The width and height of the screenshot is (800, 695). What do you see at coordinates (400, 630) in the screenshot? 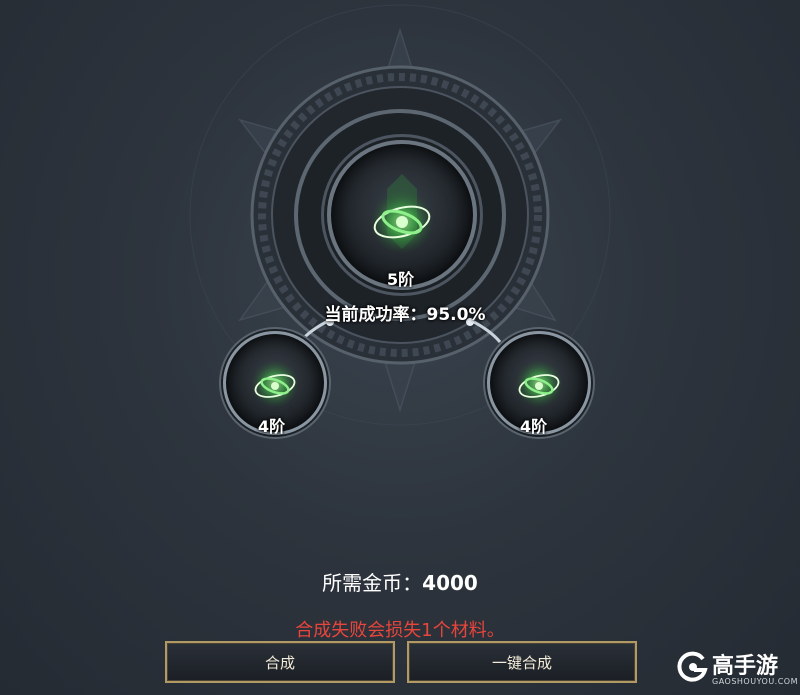
I see `failure-warning: 合成失败会损失1个材料。` at bounding box center [400, 630].